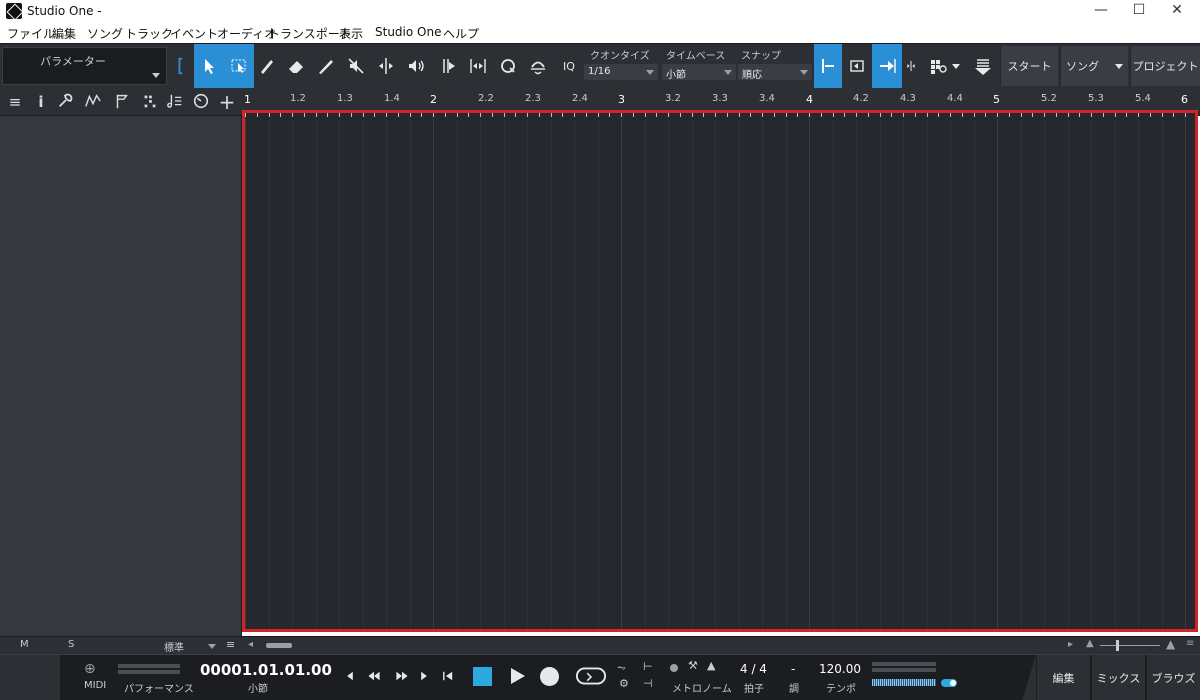 Image resolution: width=1200 pixels, height=700 pixels. What do you see at coordinates (15, 102) in the screenshot?
I see `menu-lines-icon: ≡` at bounding box center [15, 102].